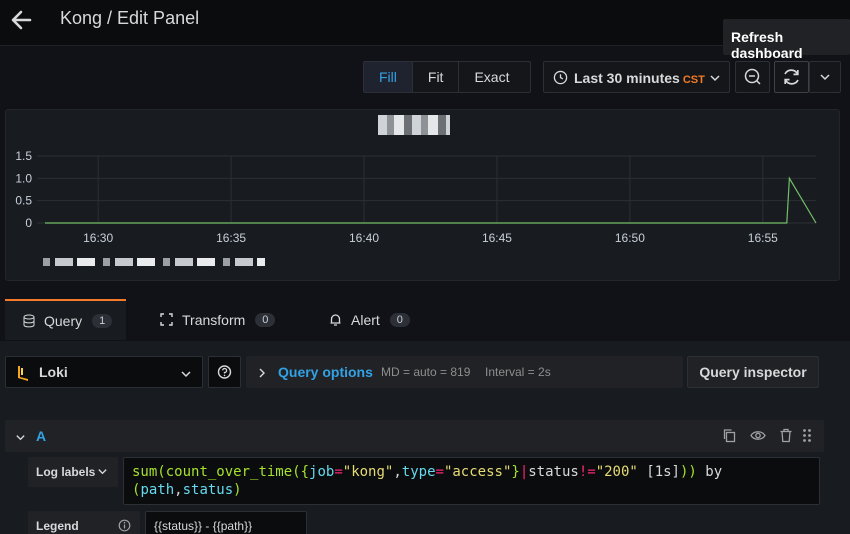  I want to click on timezone-label: CST, so click(693, 80).